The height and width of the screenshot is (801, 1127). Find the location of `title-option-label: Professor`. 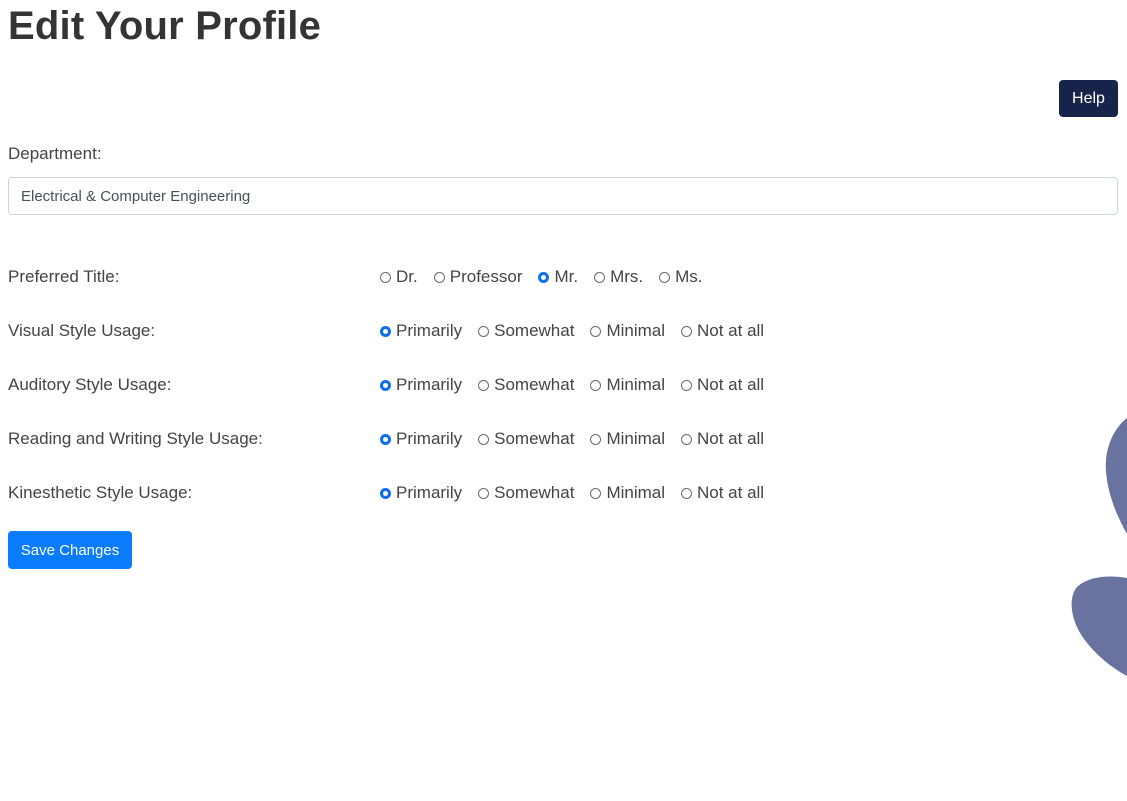

title-option-label: Professor is located at coordinates (486, 276).